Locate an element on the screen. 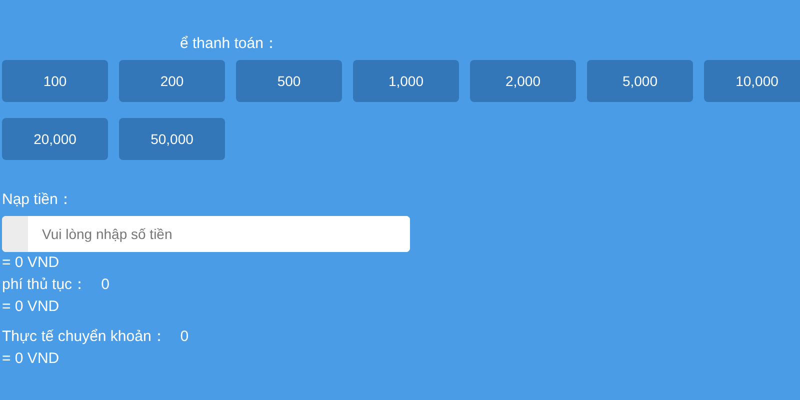 The height and width of the screenshot is (400, 800). fee-value: 0 is located at coordinates (105, 285).